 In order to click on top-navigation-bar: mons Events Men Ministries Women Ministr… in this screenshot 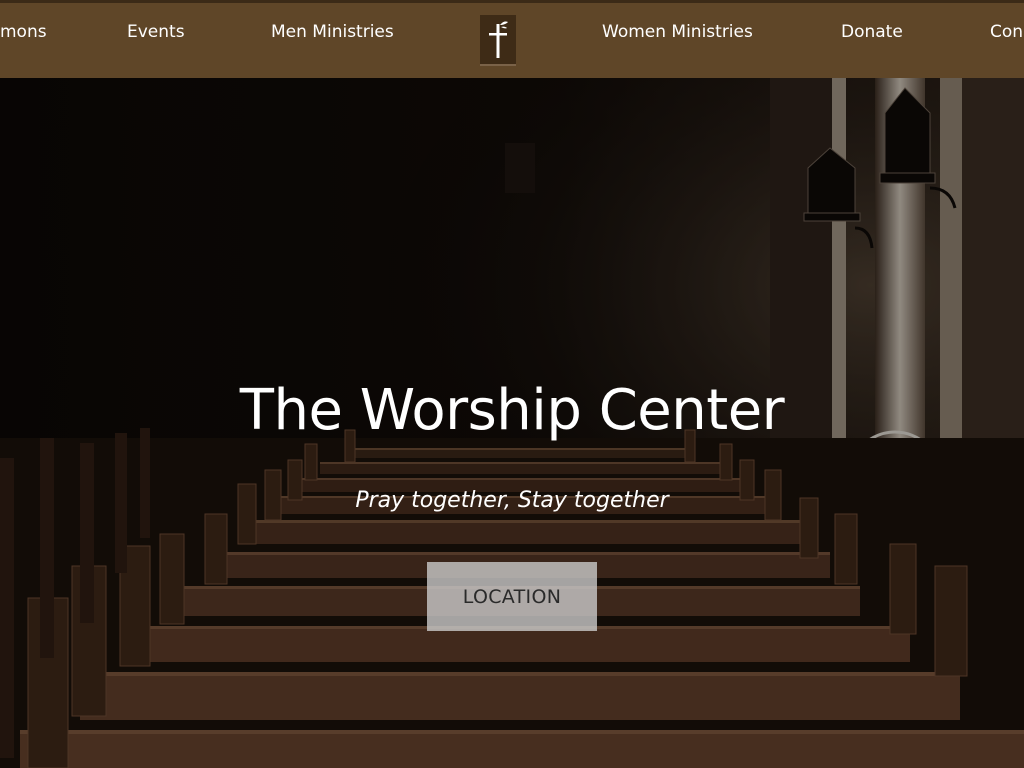, I will do `click(512, 39)`.